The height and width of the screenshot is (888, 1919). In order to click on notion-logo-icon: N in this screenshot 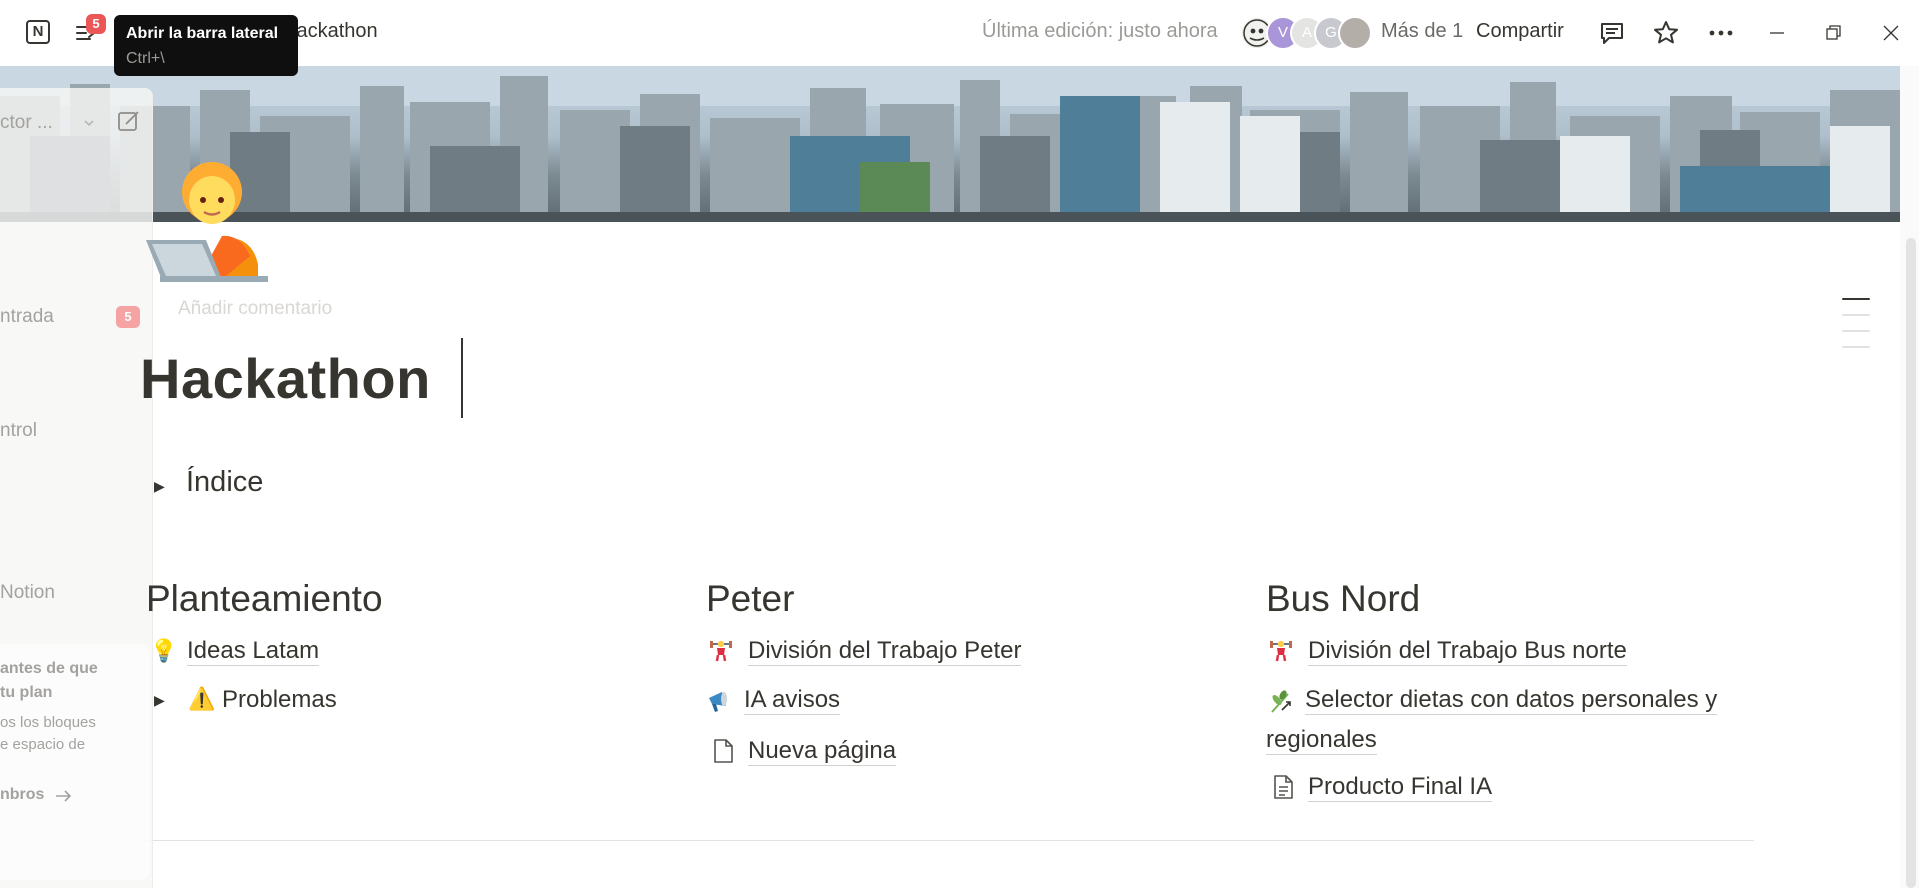, I will do `click(38, 32)`.